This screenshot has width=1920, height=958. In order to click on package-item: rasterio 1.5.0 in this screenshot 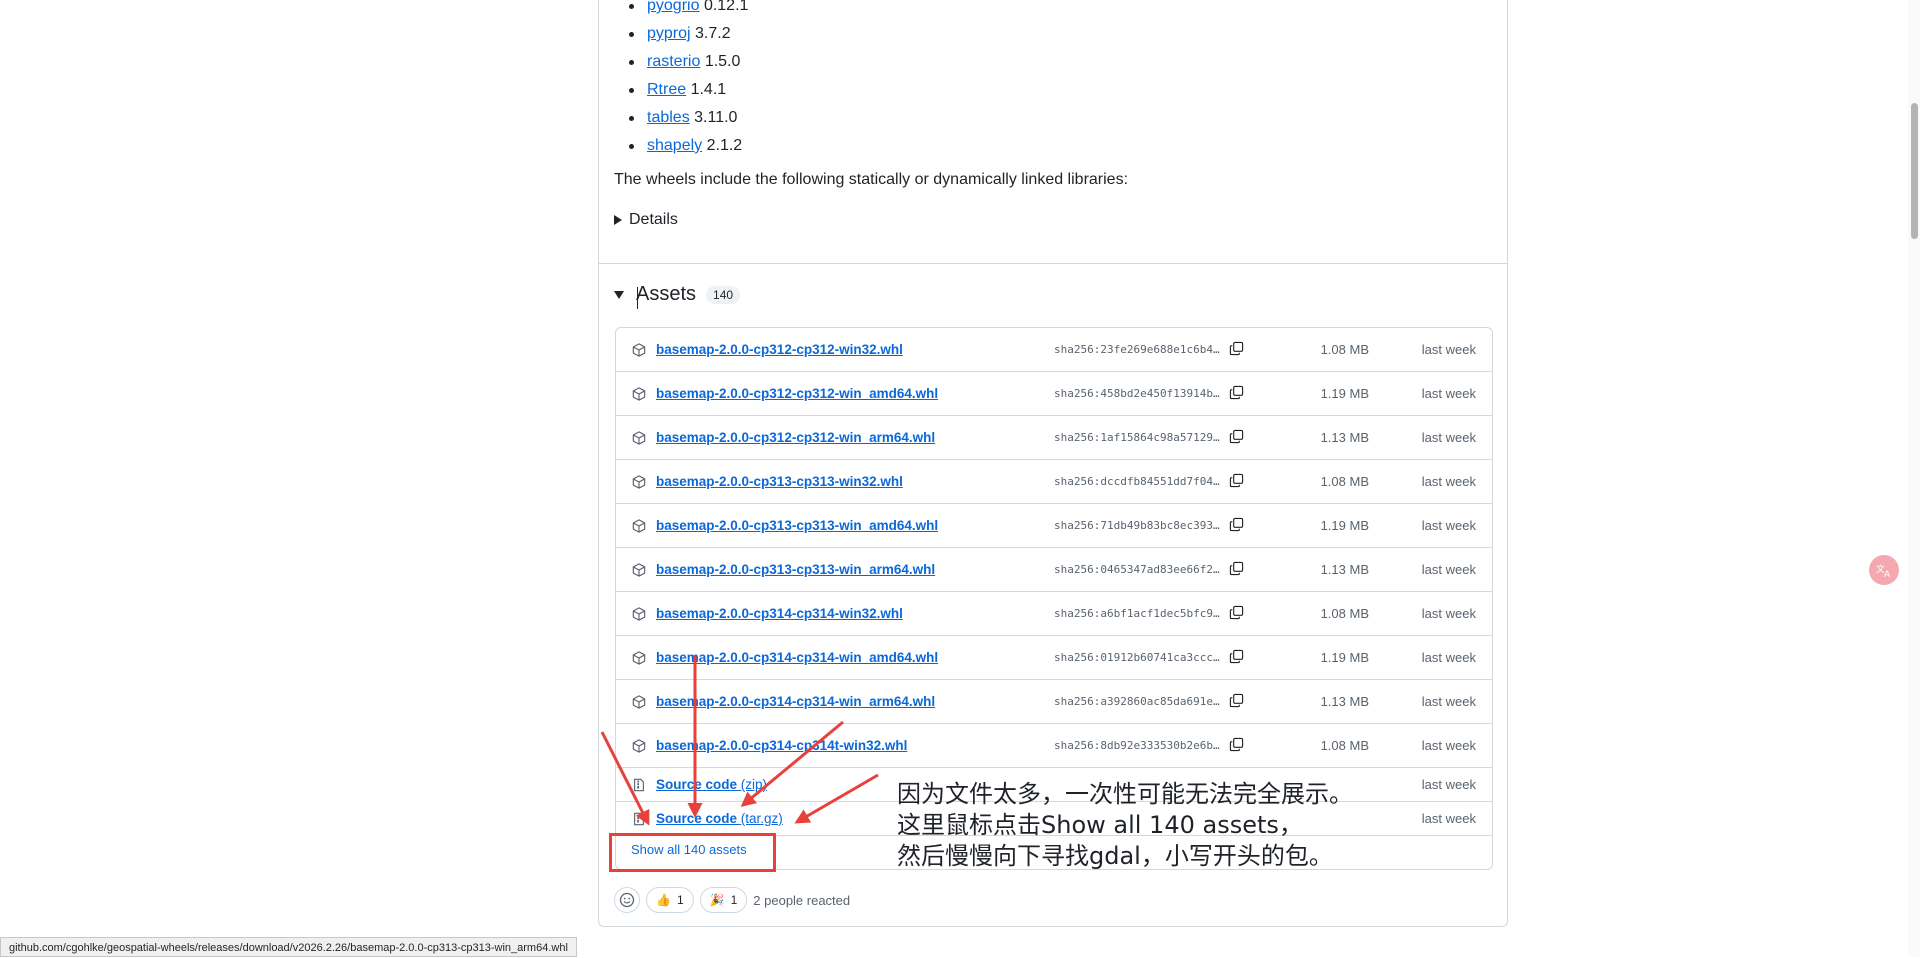, I will do `click(686, 62)`.